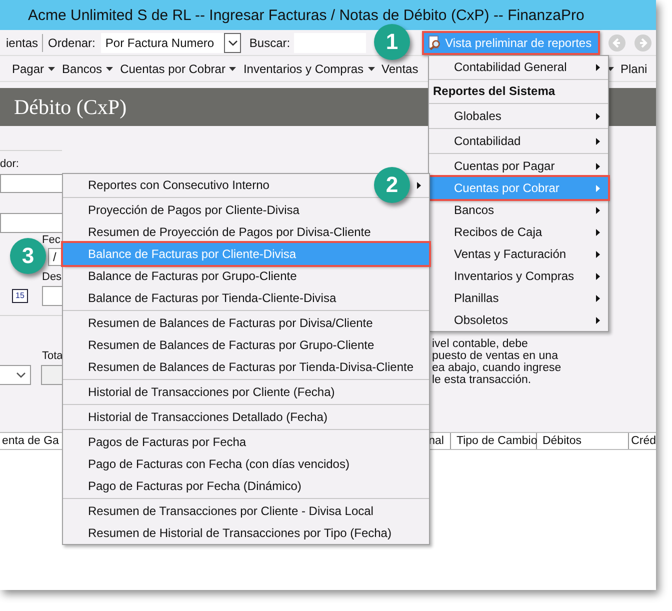 This screenshot has height=611, width=672. What do you see at coordinates (487, 232) in the screenshot?
I see `menu-item: Recibos de Caja` at bounding box center [487, 232].